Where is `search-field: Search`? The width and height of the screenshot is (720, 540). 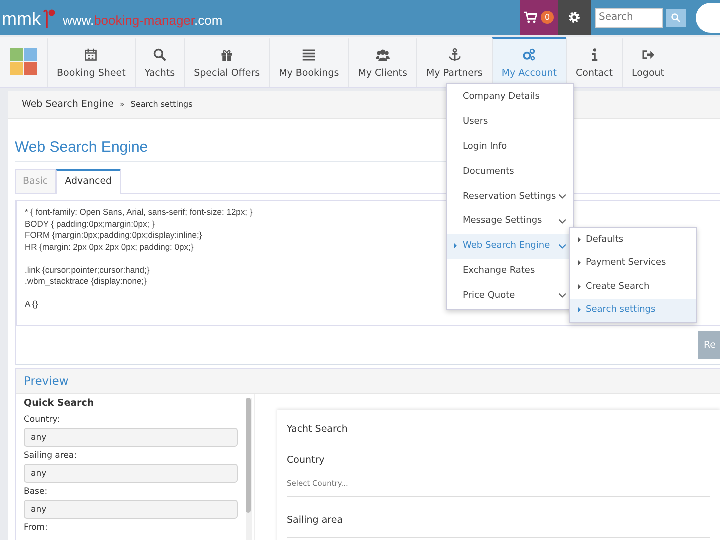
search-field: Search is located at coordinates (629, 18).